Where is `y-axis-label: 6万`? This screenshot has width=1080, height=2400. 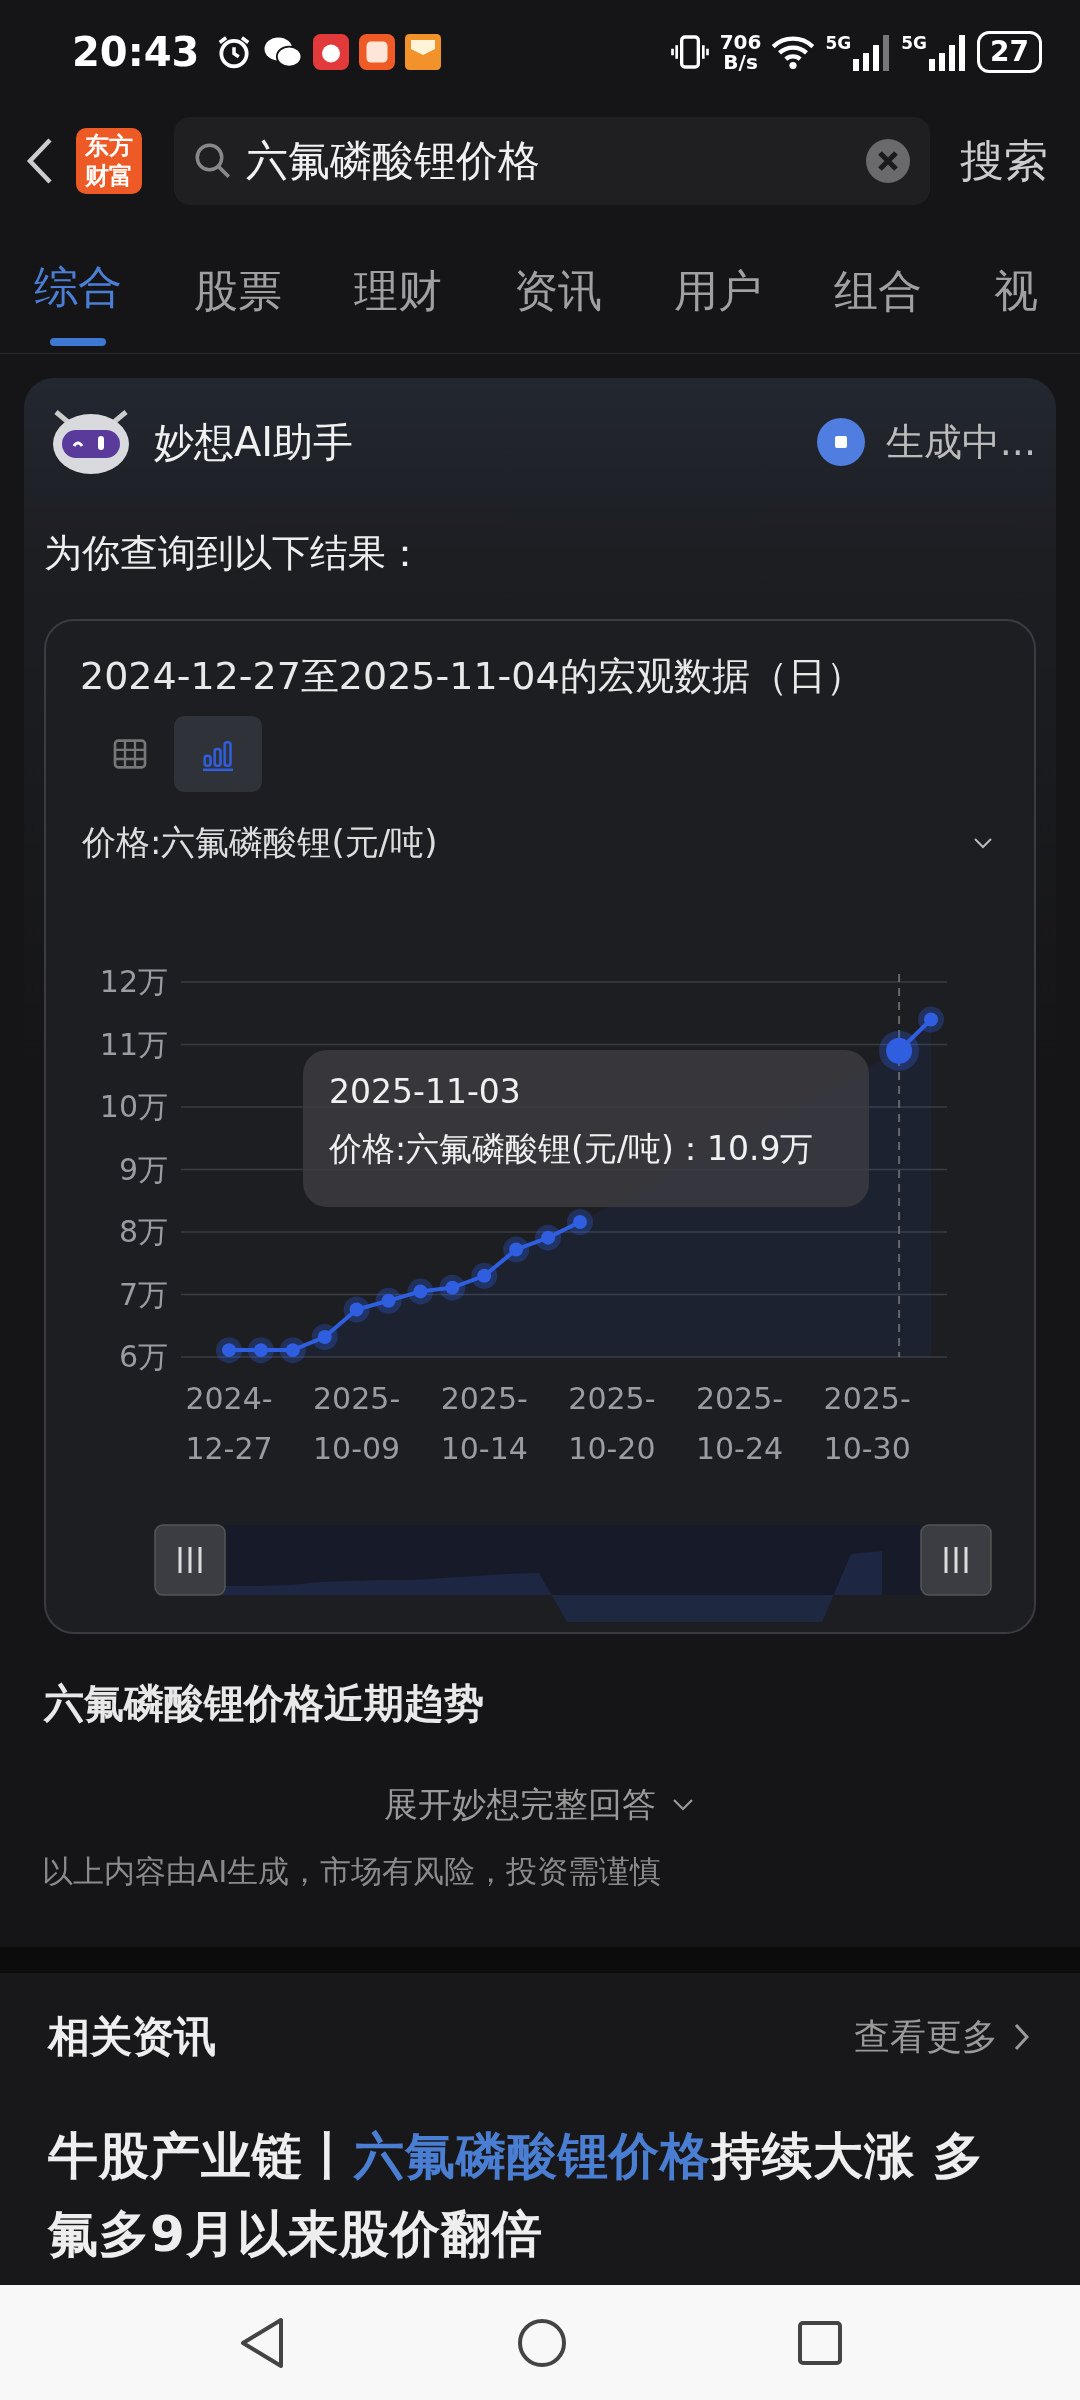 y-axis-label: 6万 is located at coordinates (143, 1356).